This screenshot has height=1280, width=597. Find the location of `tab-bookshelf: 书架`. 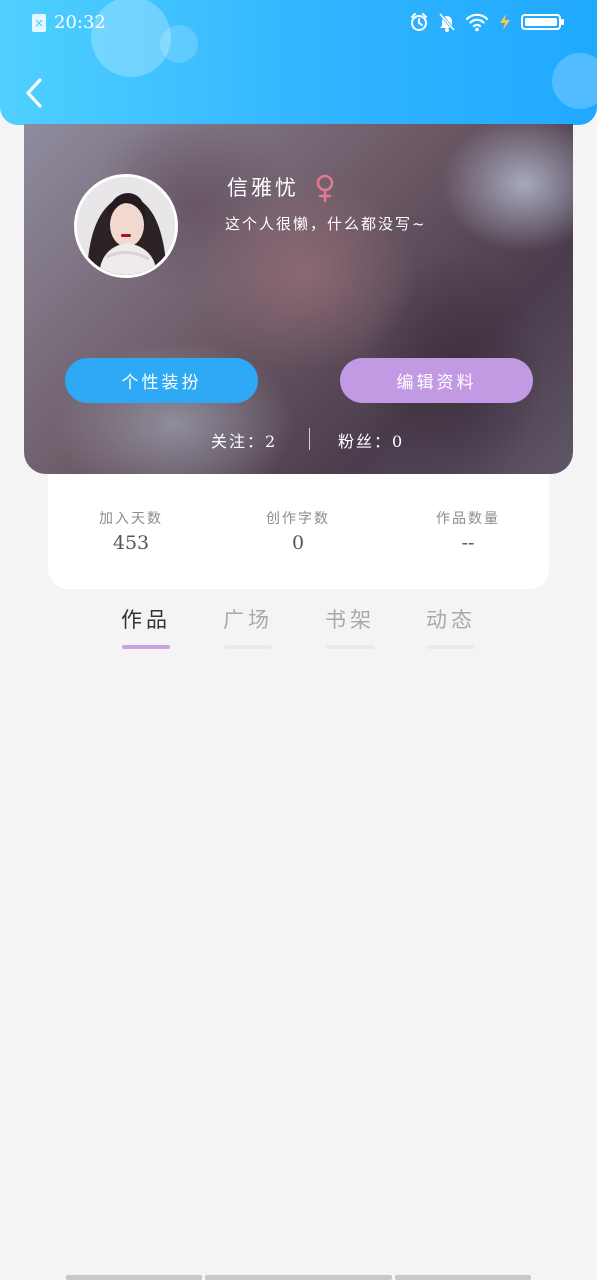

tab-bookshelf: 书架 is located at coordinates (350, 626).